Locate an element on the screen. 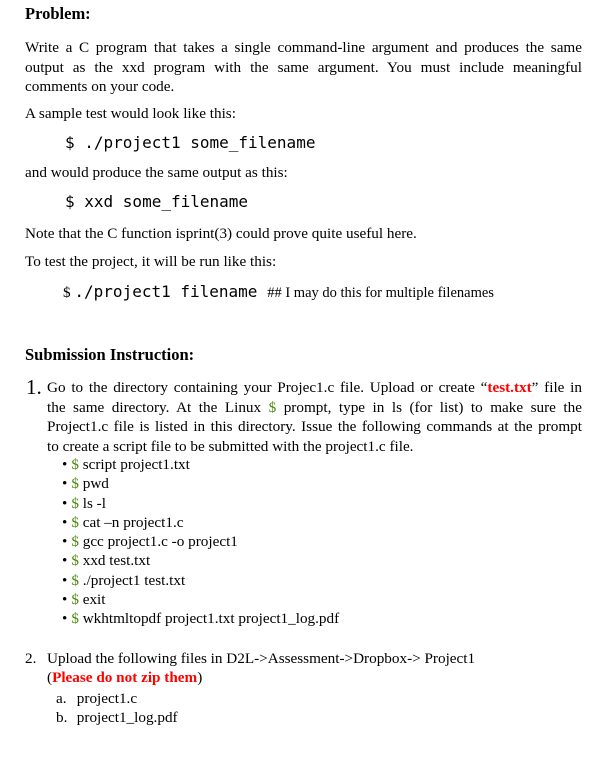  command-item: • $ gcc project1.c -o project1 is located at coordinates (200, 541).